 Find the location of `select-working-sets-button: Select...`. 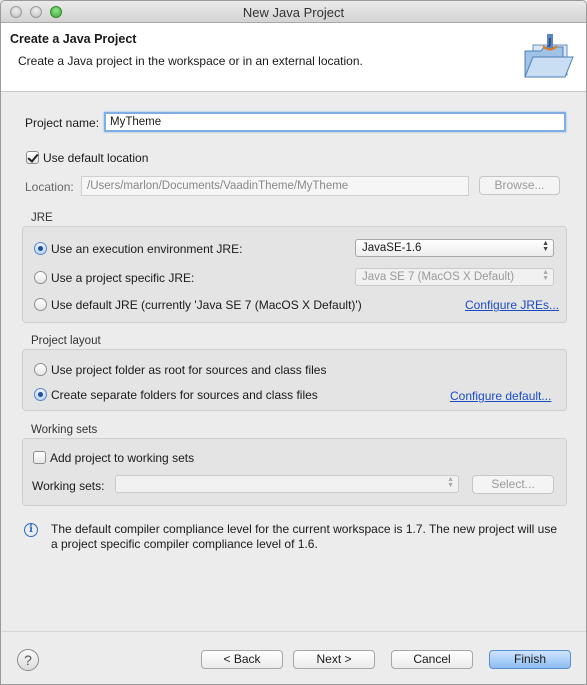

select-working-sets-button: Select... is located at coordinates (513, 484).